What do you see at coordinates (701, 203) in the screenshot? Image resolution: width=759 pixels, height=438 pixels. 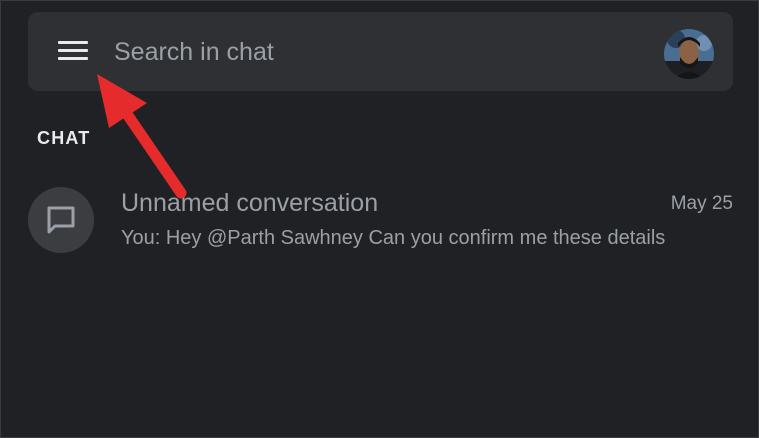 I see `conversation-date: May 25` at bounding box center [701, 203].